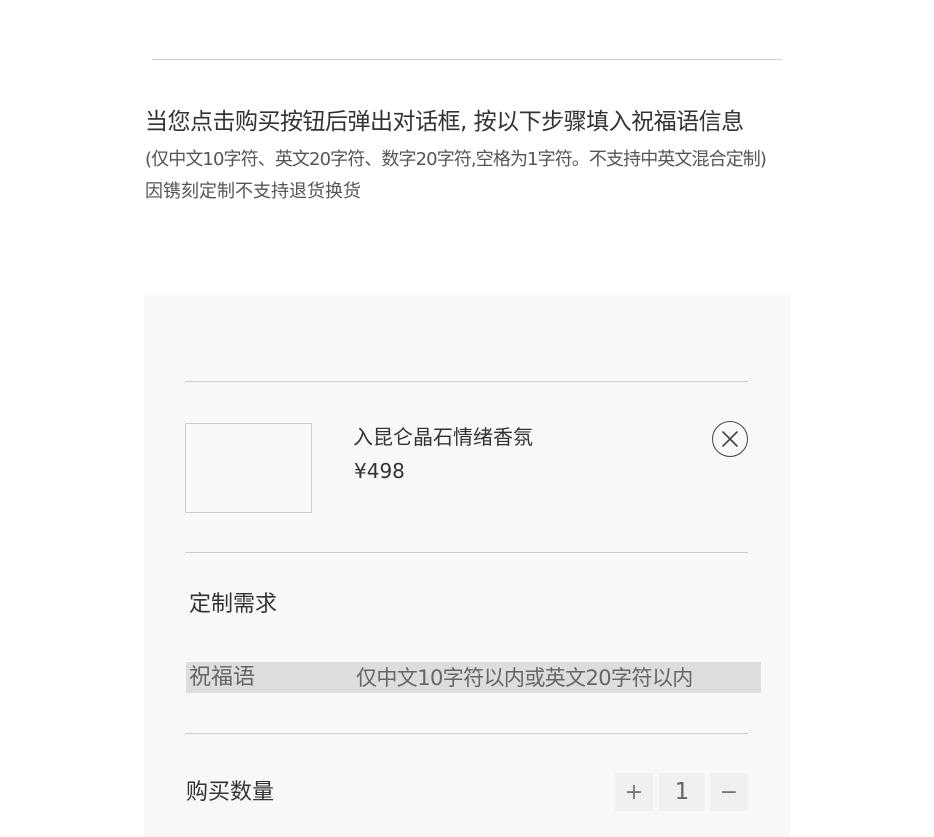  I want to click on quantity-increase-button: +, so click(634, 792).